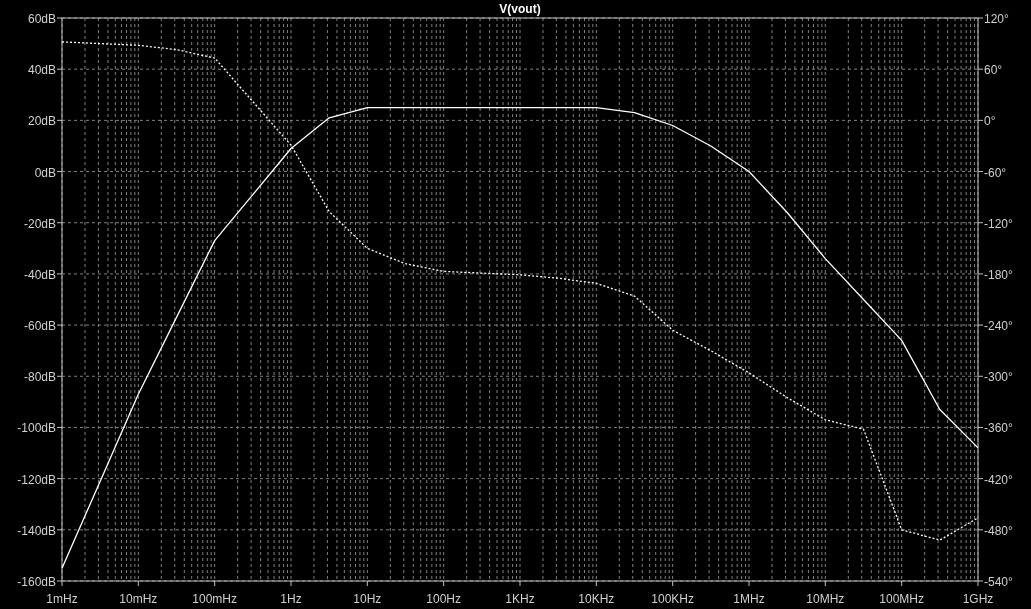 This screenshot has height=609, width=1031. I want to click on phase-axis-label: -240°, so click(998, 326).